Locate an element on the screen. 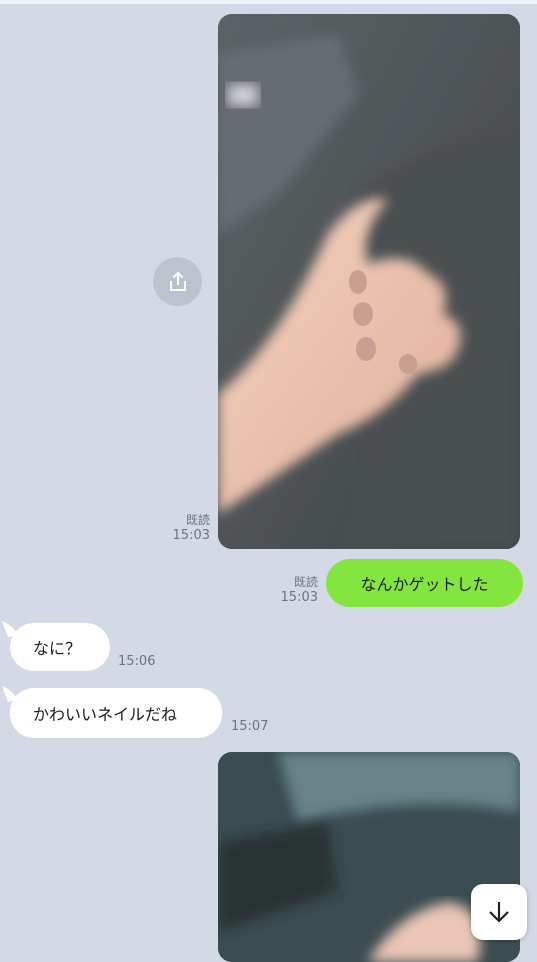  scroll-to-bottom-button is located at coordinates (499, 912).